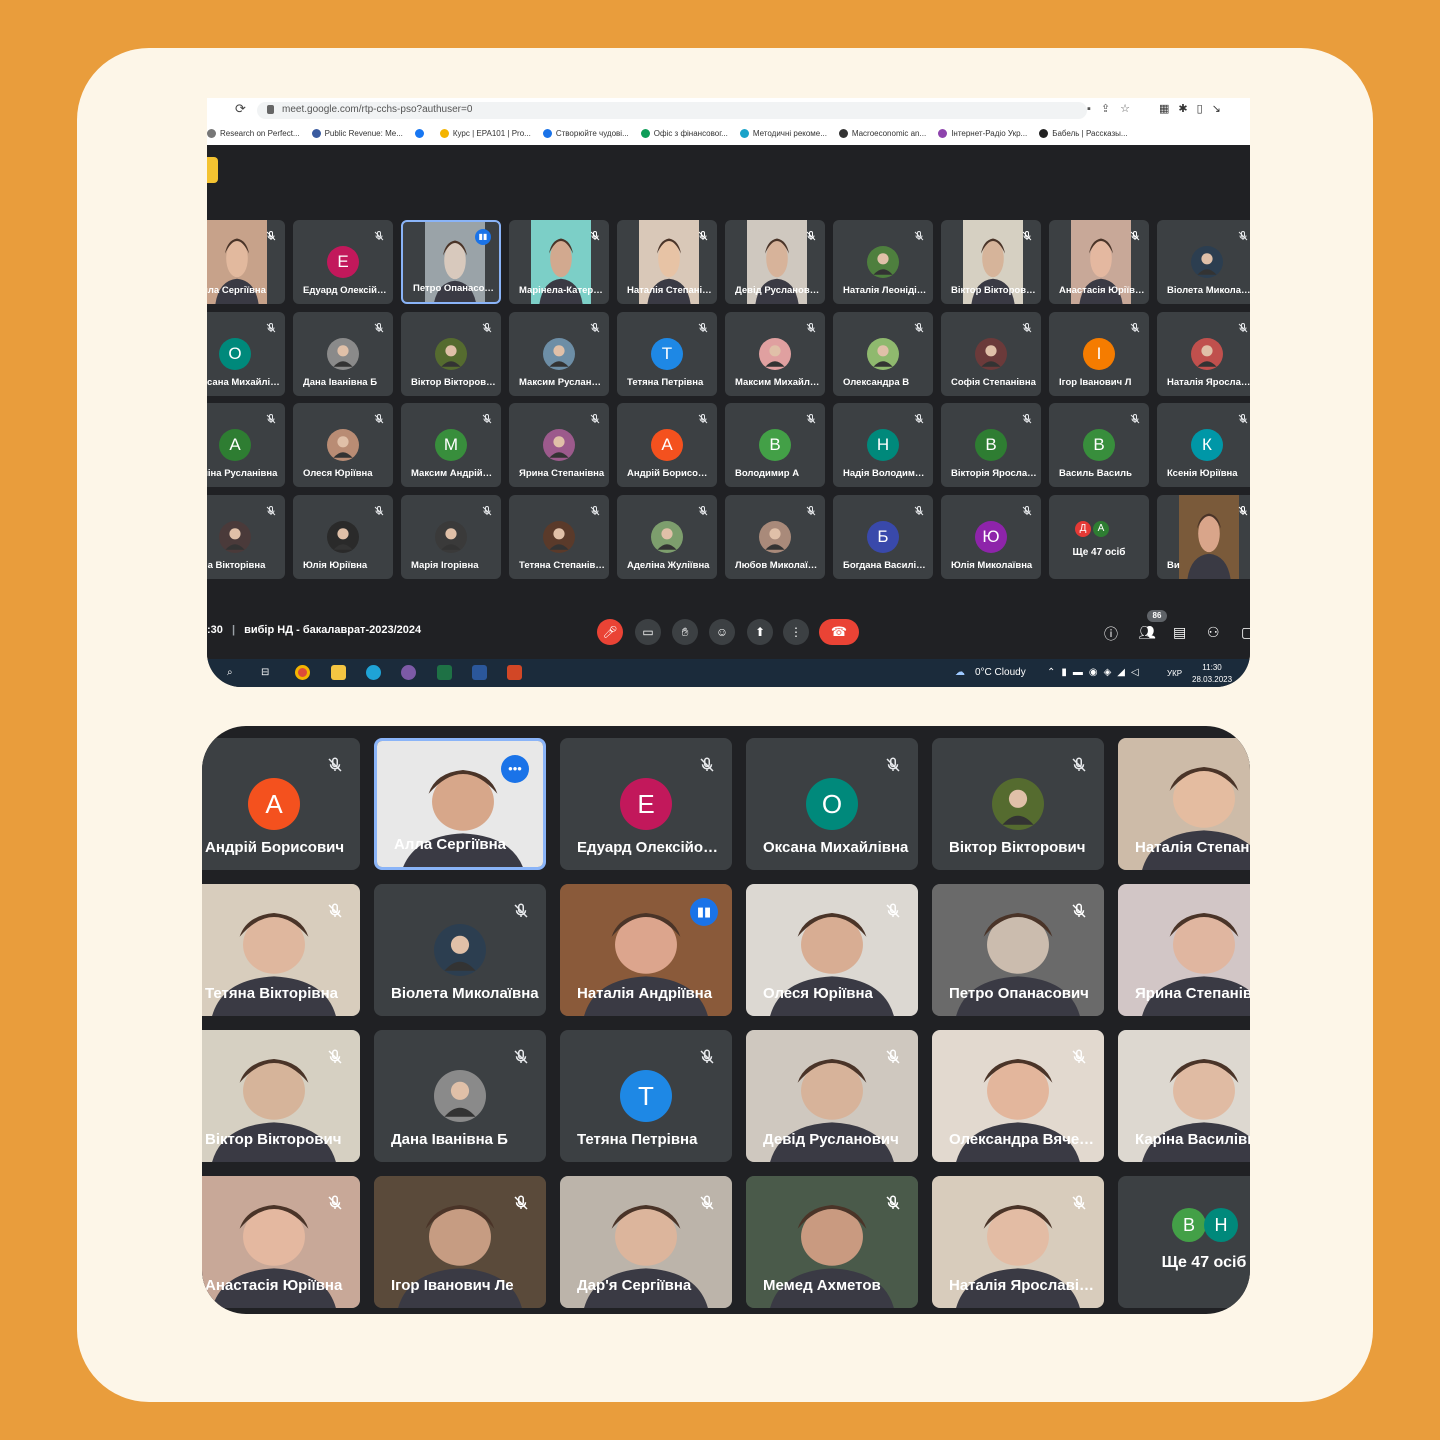  Describe the element at coordinates (1174, 673) in the screenshot. I see `language-indicator: УКР` at that location.